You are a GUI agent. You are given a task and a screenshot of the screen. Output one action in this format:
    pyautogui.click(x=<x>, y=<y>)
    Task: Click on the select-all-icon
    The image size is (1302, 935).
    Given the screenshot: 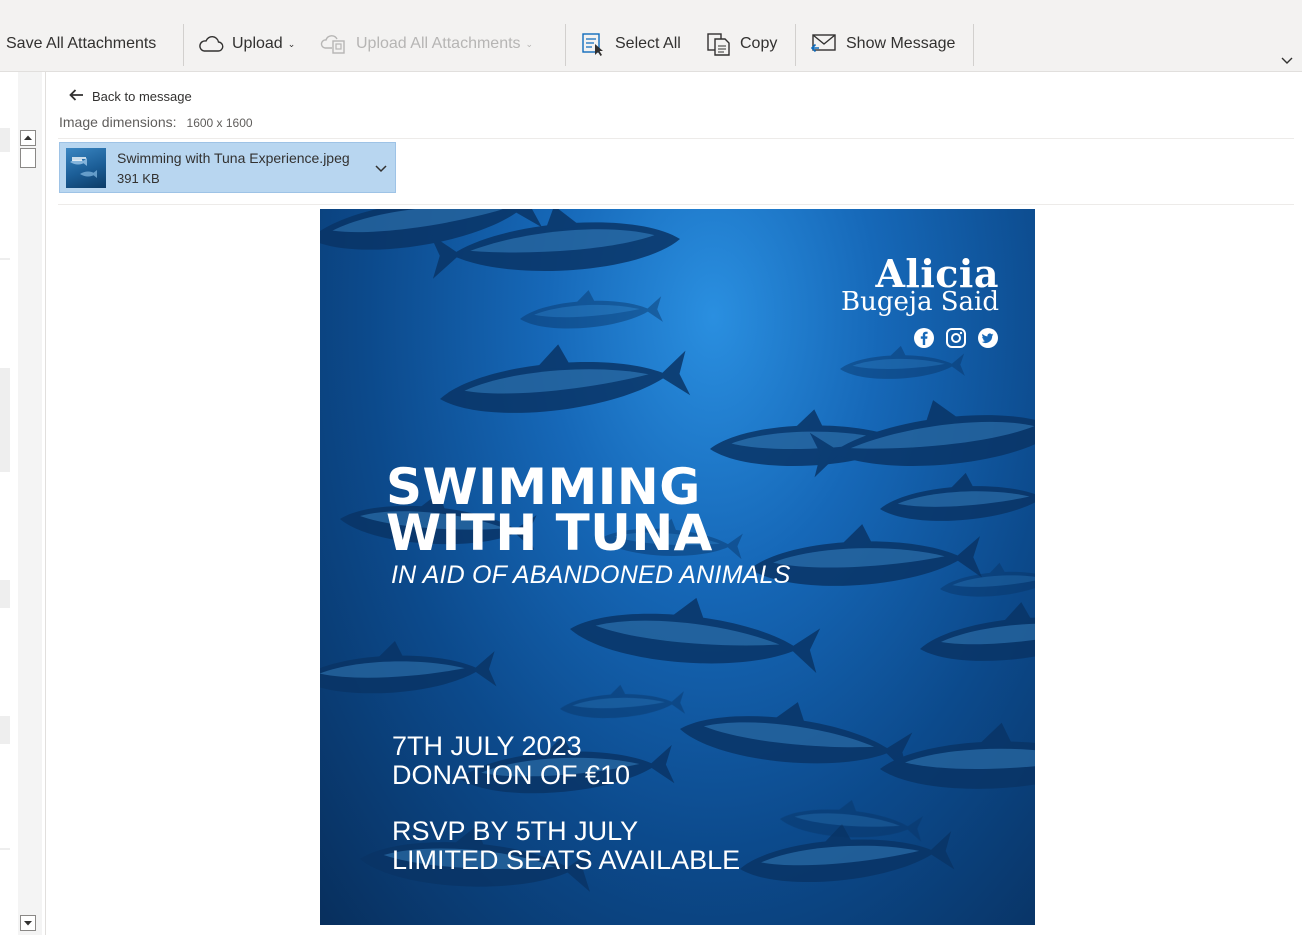 What is the action you would take?
    pyautogui.click(x=594, y=44)
    